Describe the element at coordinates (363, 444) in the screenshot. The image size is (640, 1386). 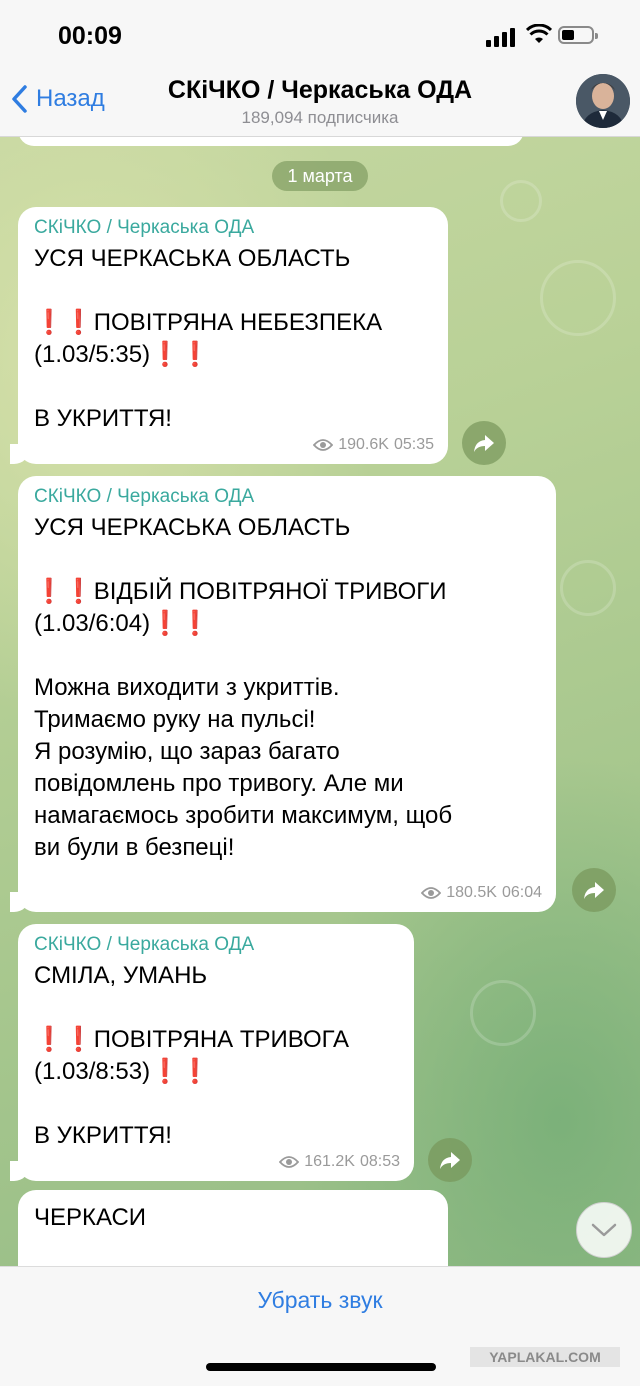
I see `view-count: 190.6K` at that location.